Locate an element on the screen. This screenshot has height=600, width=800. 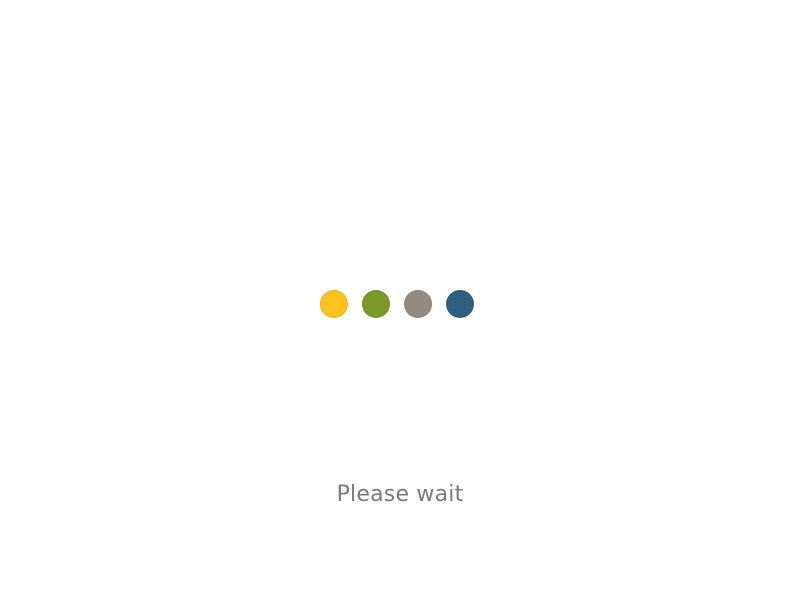
status-message: Please wait is located at coordinates (400, 494).